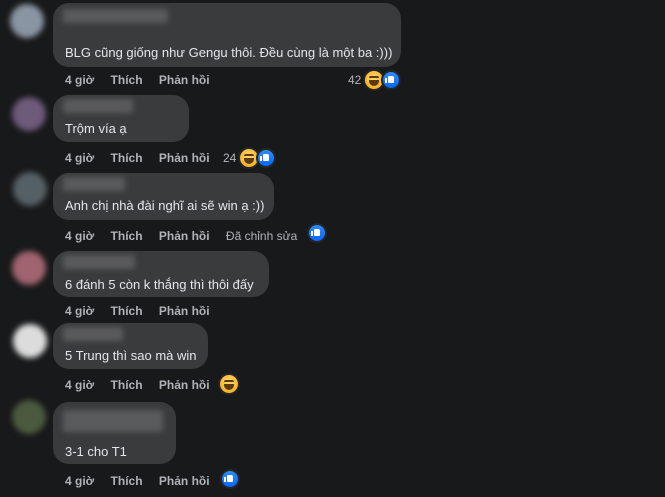  I want to click on comment-text: 3-1 cho T1, so click(96, 451).